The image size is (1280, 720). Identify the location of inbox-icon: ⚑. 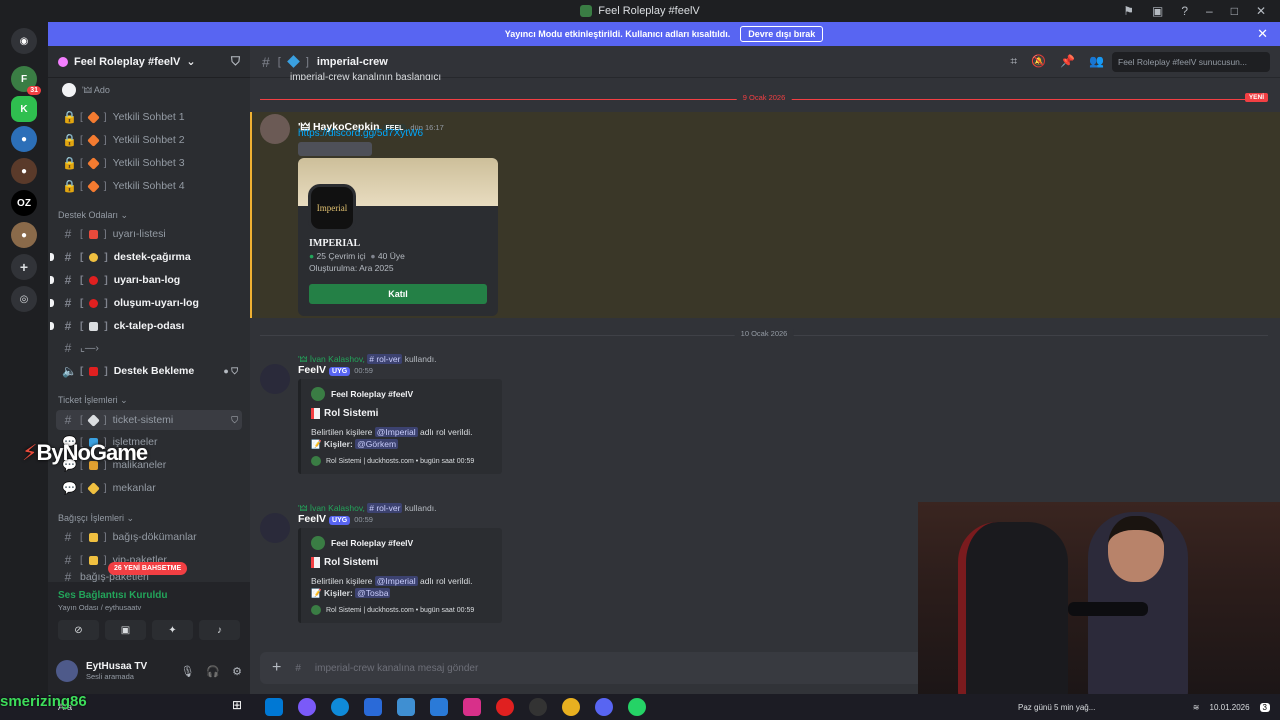
(1128, 11).